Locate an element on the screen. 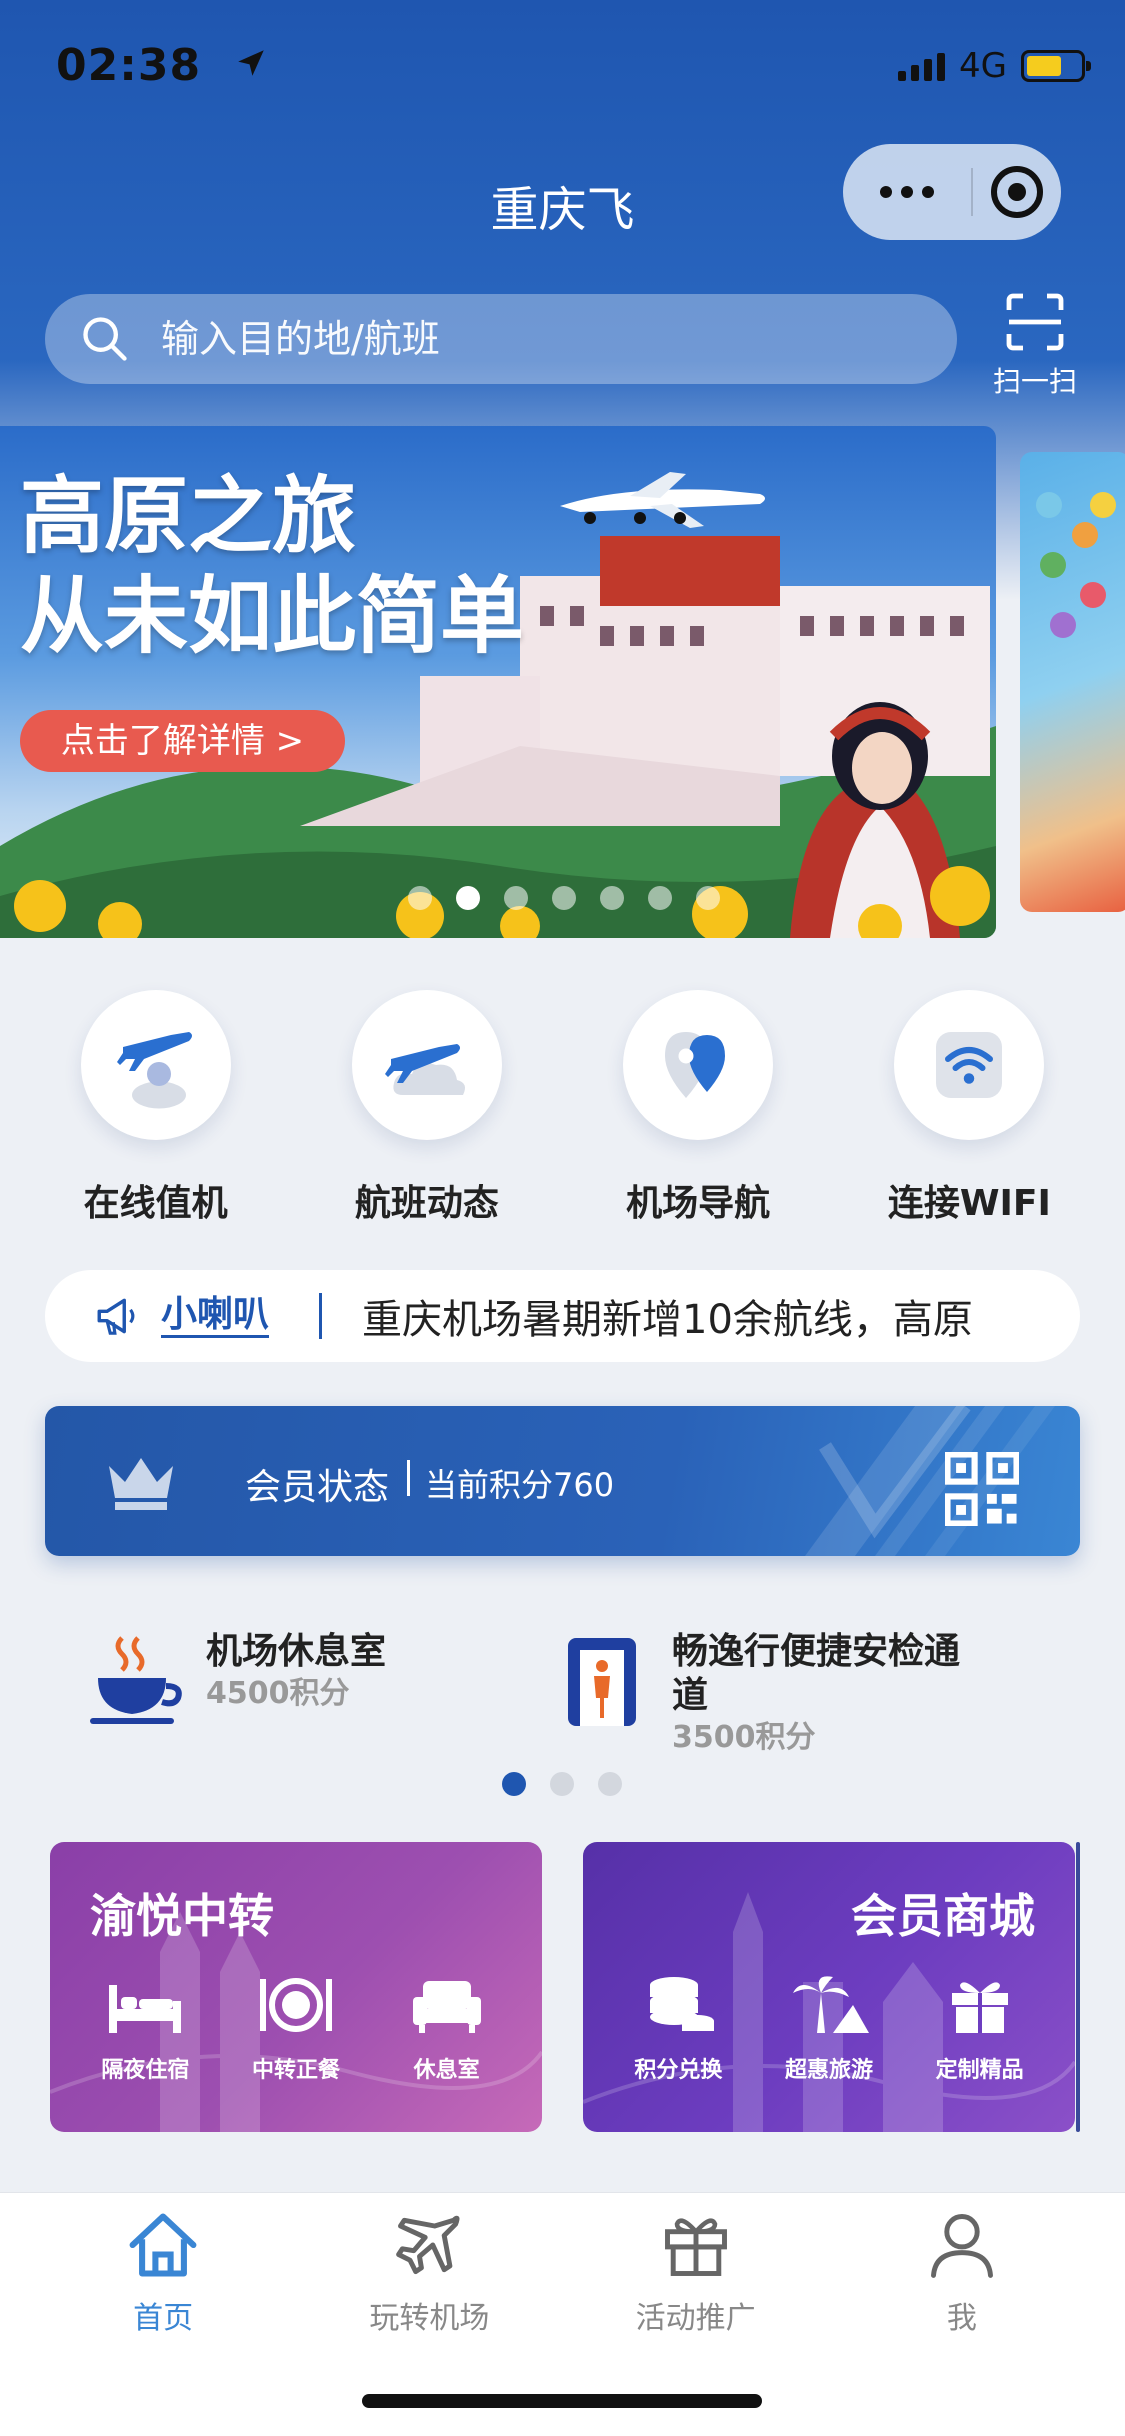 The image size is (1125, 2436). card-item-custom-goods: 定制精品 is located at coordinates (980, 2028).